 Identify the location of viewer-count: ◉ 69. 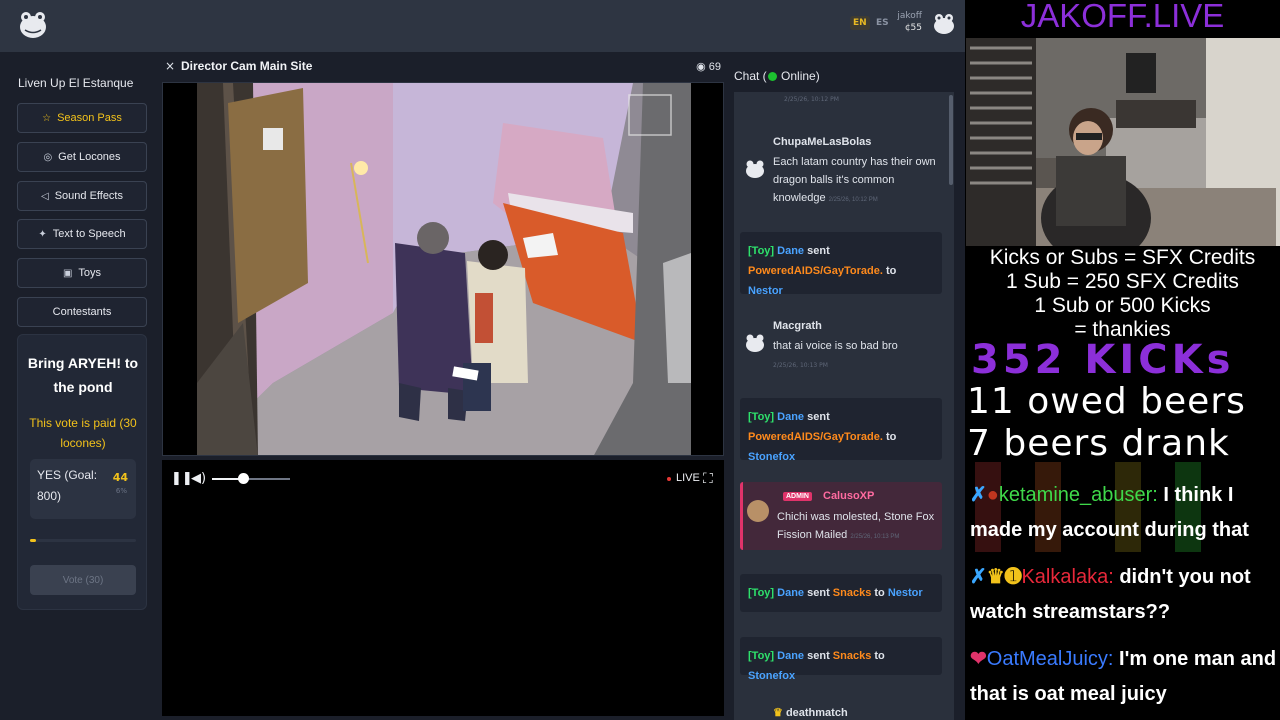
(708, 66).